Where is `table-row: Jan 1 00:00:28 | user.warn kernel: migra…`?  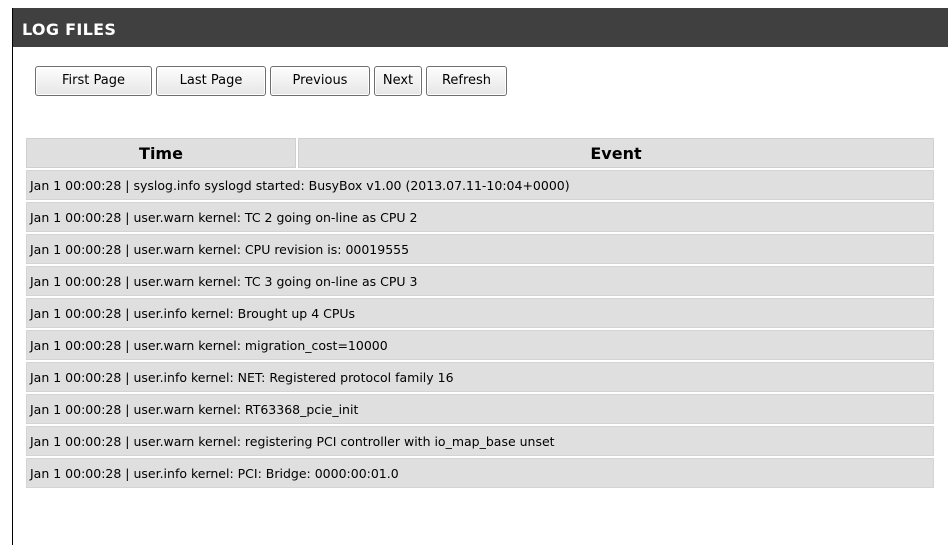 table-row: Jan 1 00:00:28 | user.warn kernel: migra… is located at coordinates (480, 345).